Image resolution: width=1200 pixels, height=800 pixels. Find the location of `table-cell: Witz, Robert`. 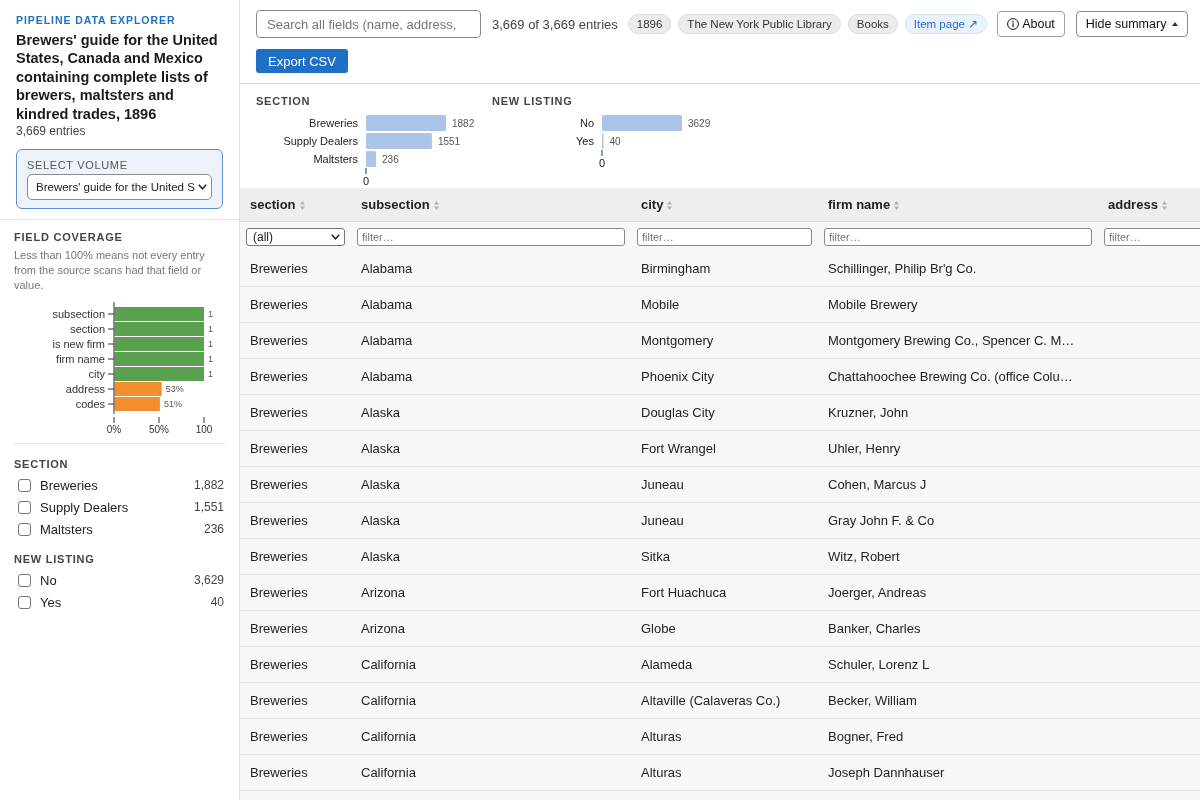

table-cell: Witz, Robert is located at coordinates (958, 556).